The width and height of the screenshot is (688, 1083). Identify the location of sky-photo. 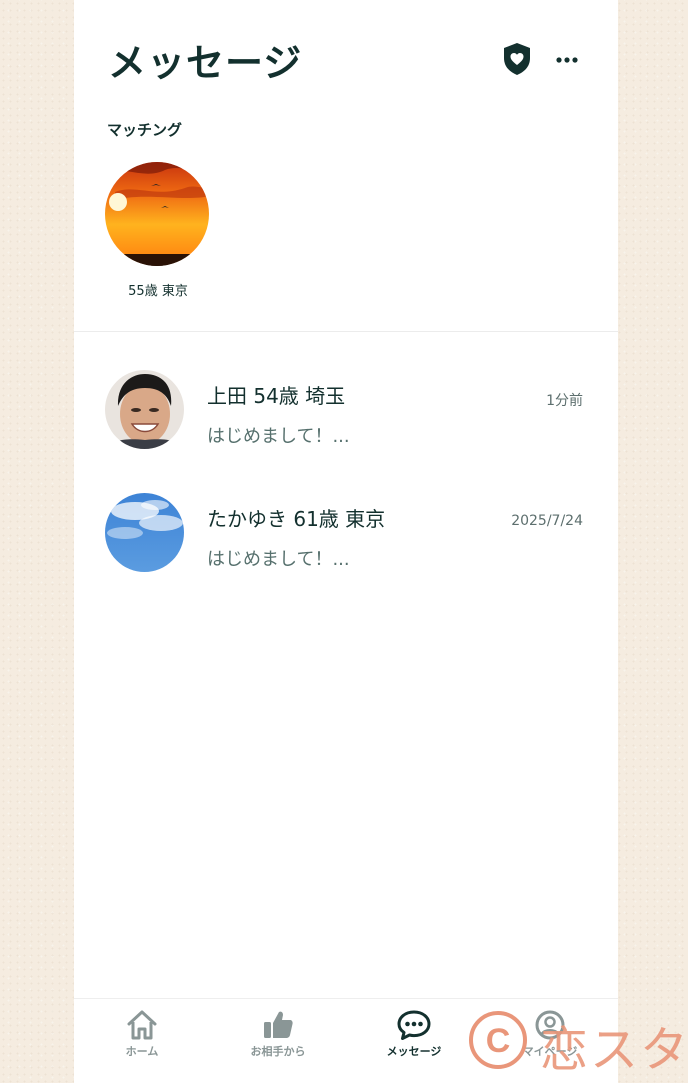
(144, 532).